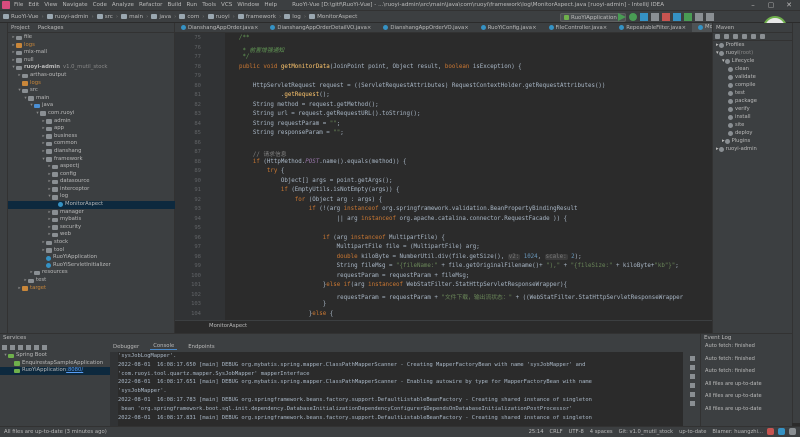 The width and height of the screenshot is (800, 437). What do you see at coordinates (692, 358) in the screenshot?
I see `up-arrow-icon` at bounding box center [692, 358].